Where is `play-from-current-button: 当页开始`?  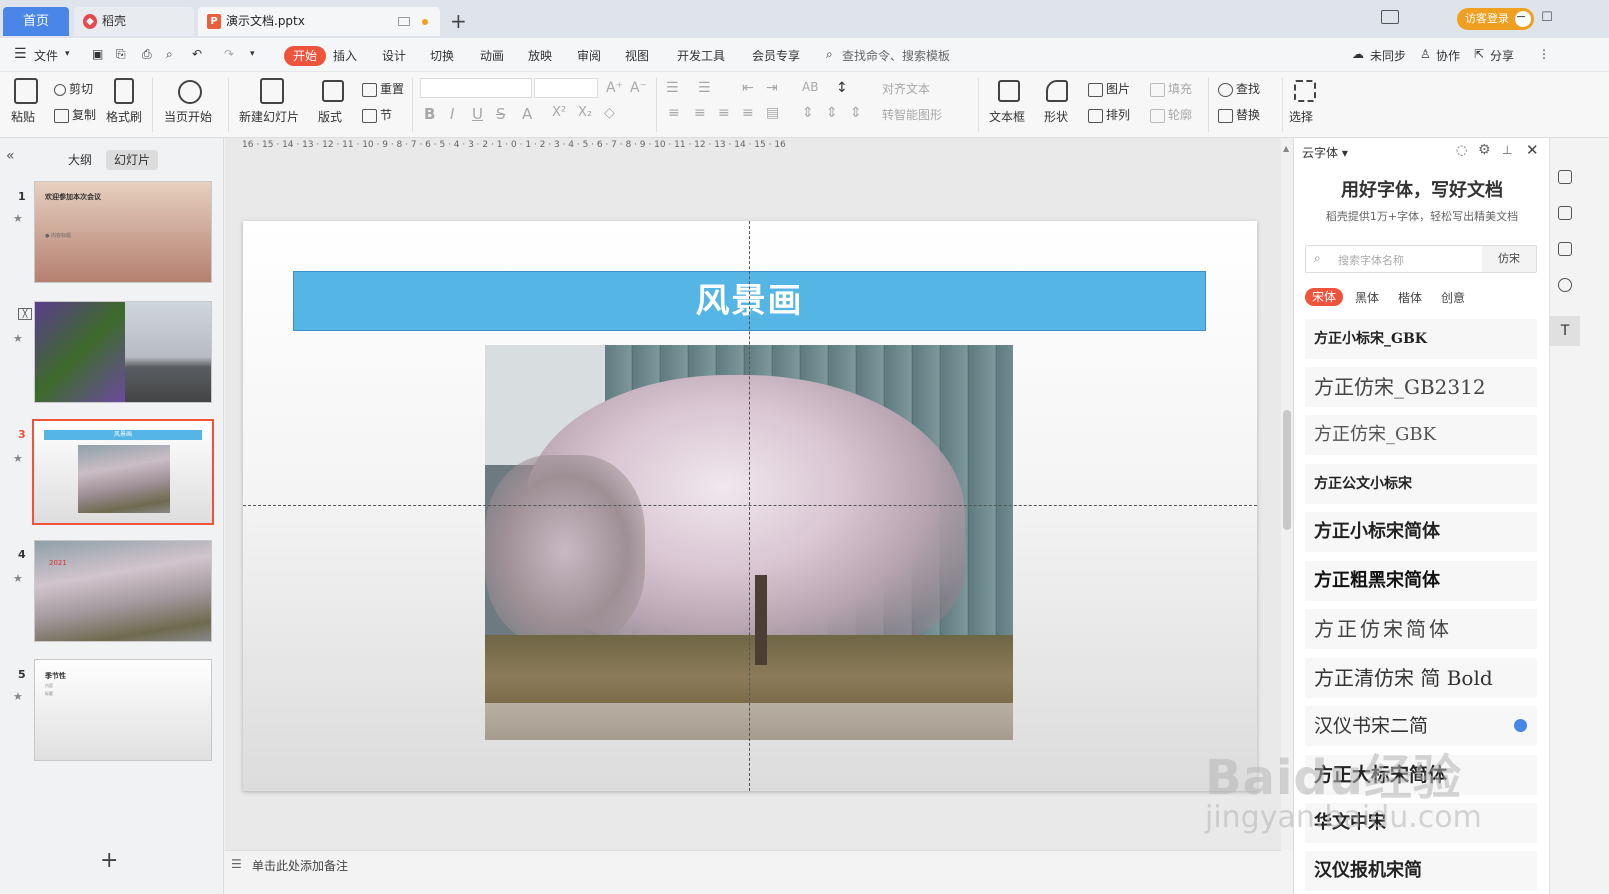
play-from-current-button: 当页开始 is located at coordinates (188, 116).